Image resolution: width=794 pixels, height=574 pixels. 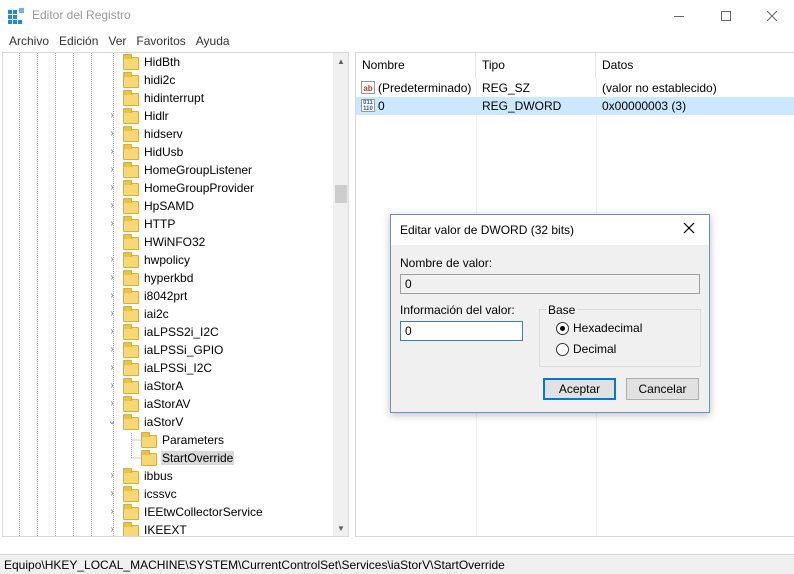 I want to click on registry-icon, so click(x=16, y=16).